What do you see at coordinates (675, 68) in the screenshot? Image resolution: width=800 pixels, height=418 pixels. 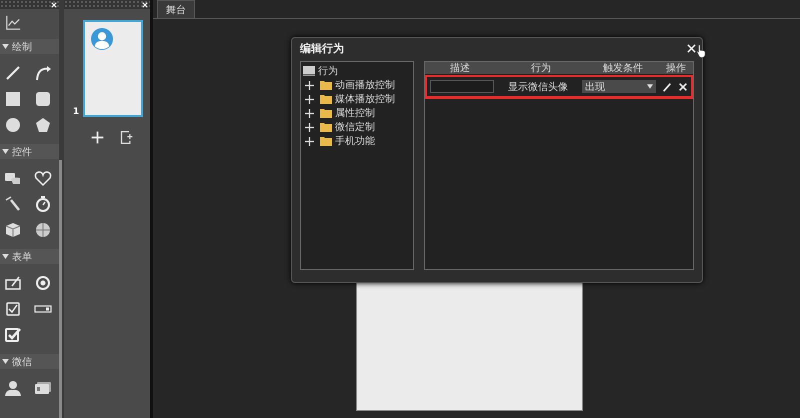 I see `column-header: 操作` at bounding box center [675, 68].